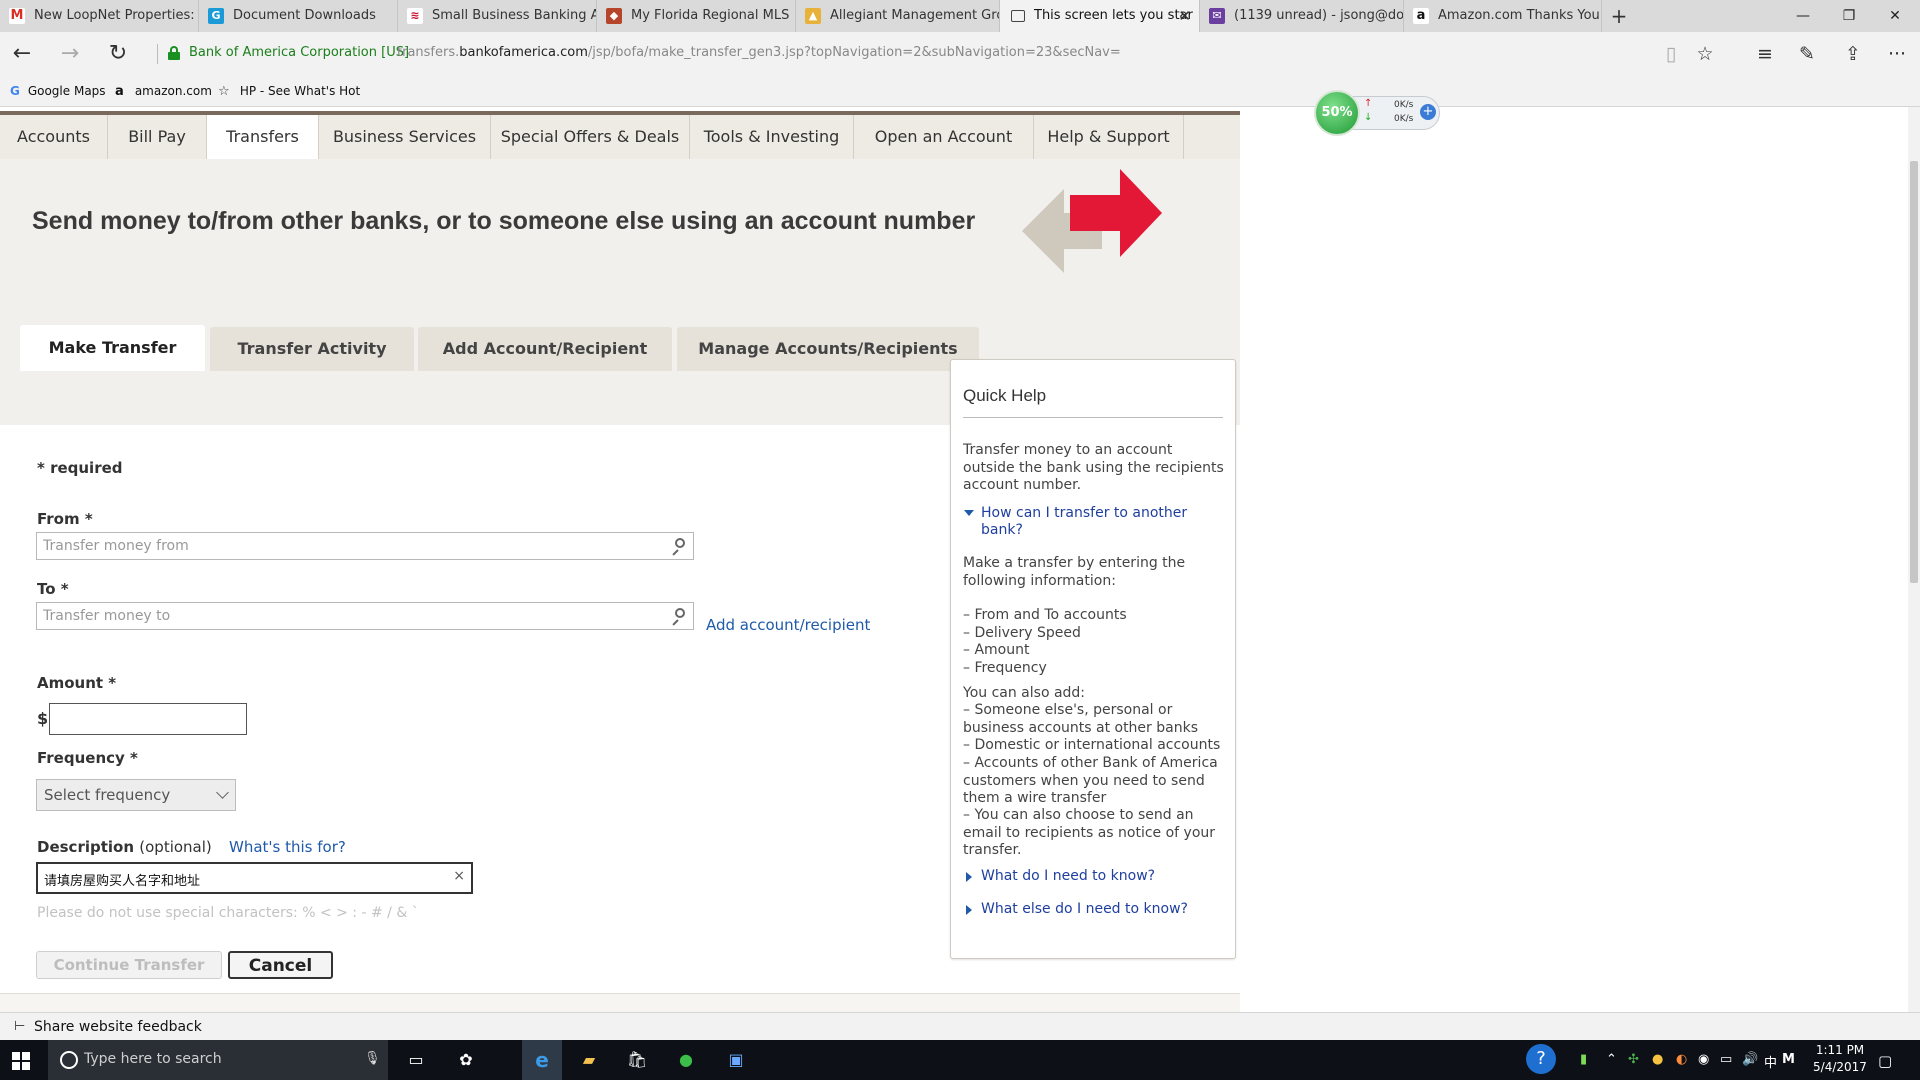  Describe the element at coordinates (1109, 137) in the screenshot. I see `nav-help-support: Help & Support` at that location.